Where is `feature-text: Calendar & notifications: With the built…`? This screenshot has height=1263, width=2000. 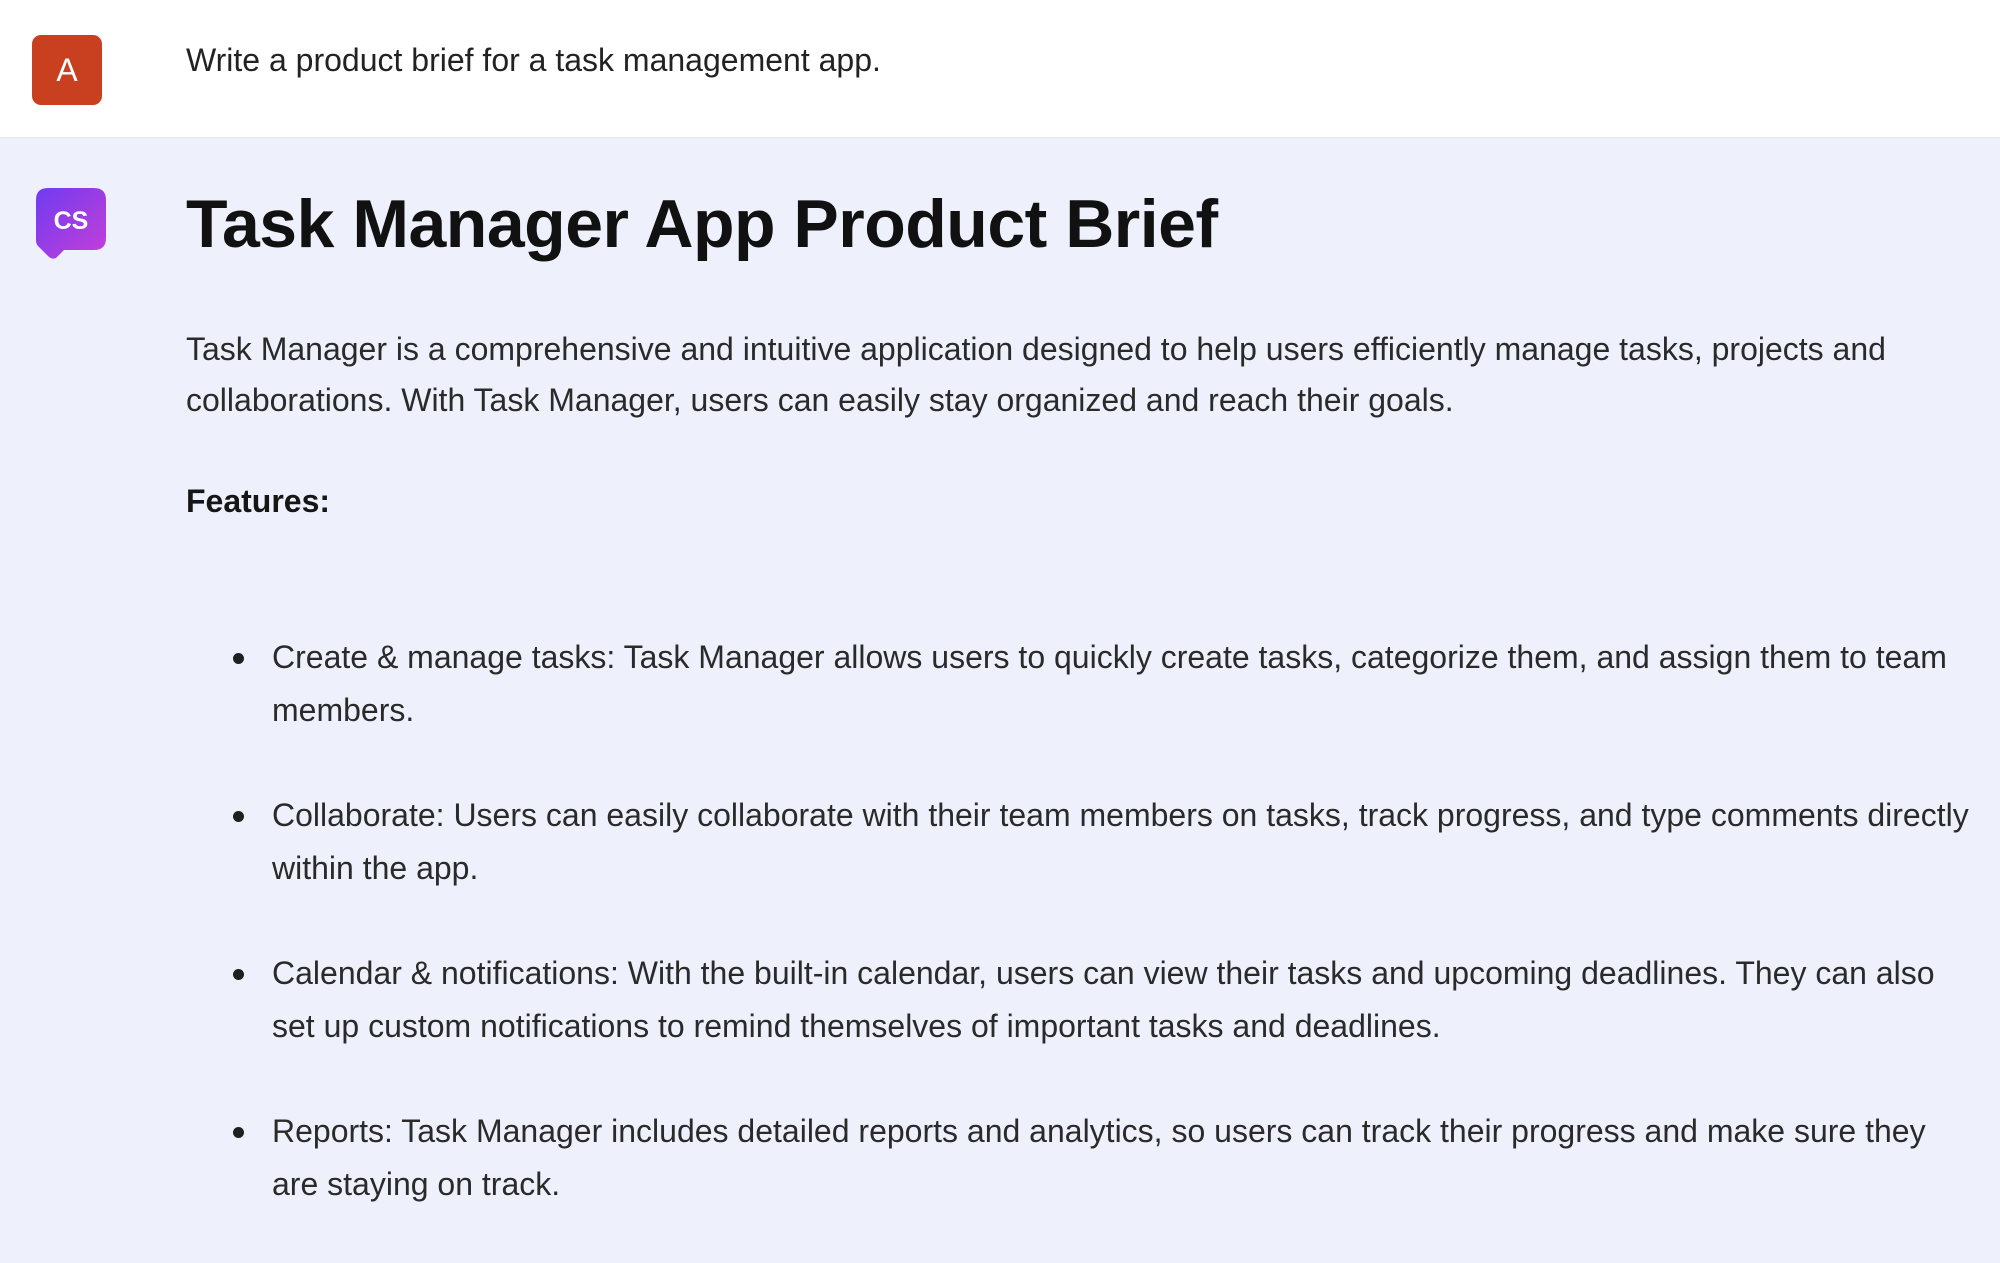
feature-text: Calendar & notifications: With the built… is located at coordinates (1103, 999).